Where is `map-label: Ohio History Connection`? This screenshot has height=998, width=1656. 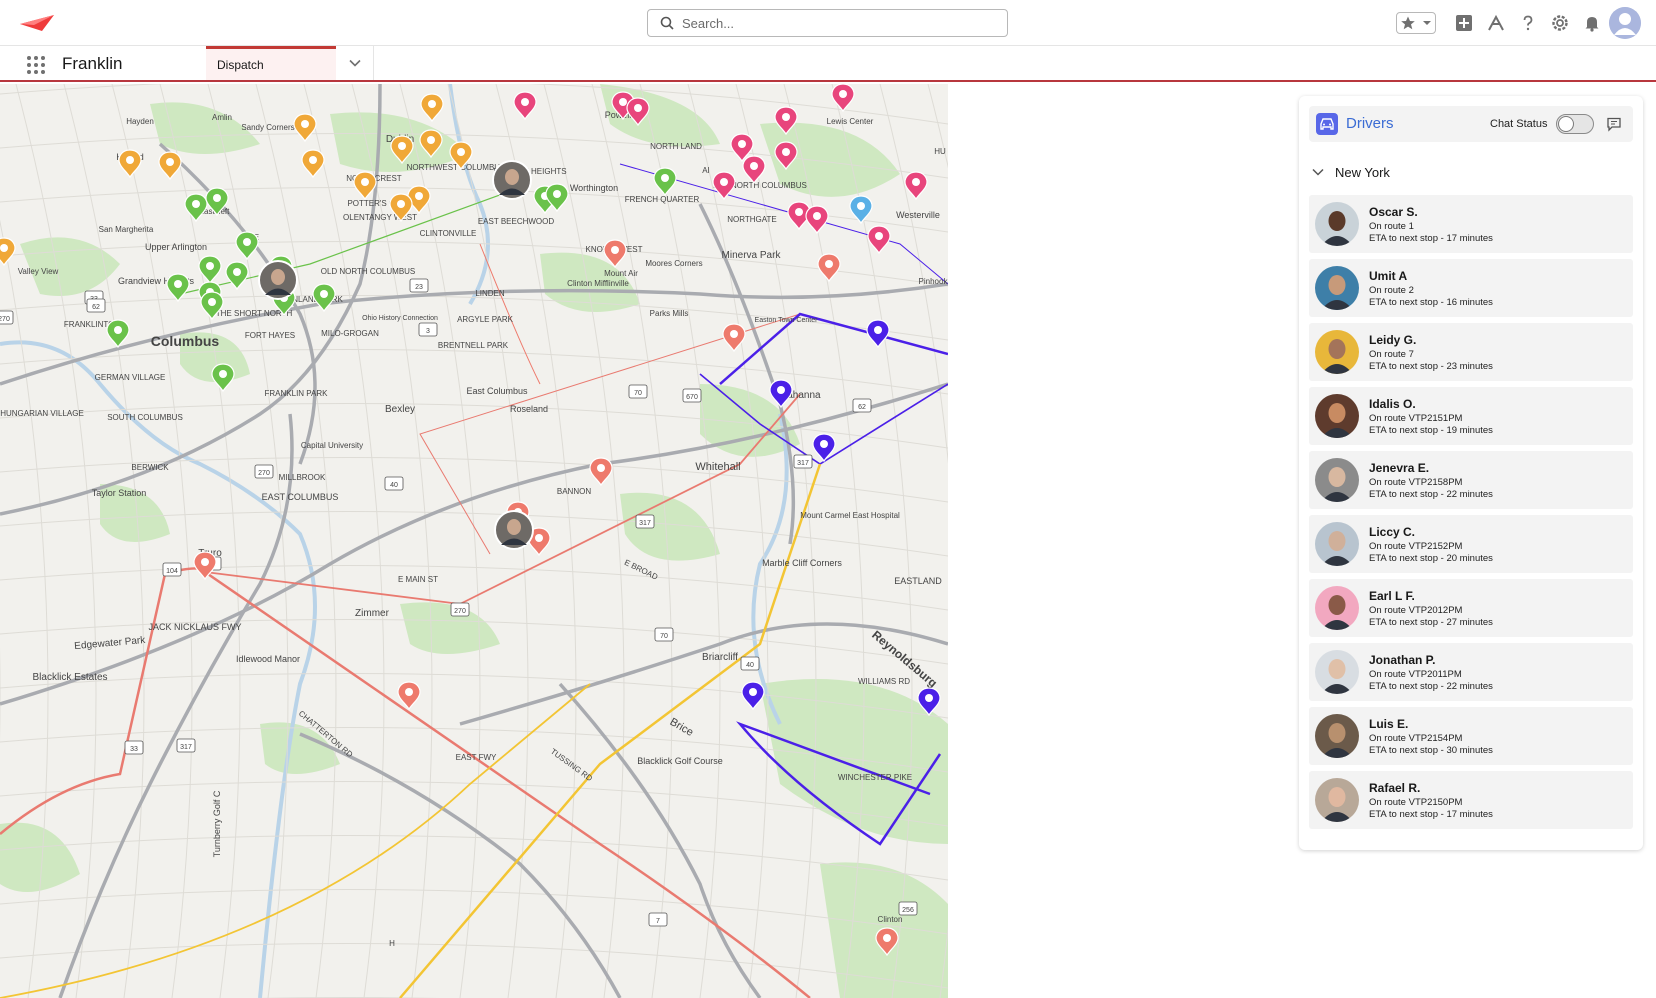 map-label: Ohio History Connection is located at coordinates (400, 318).